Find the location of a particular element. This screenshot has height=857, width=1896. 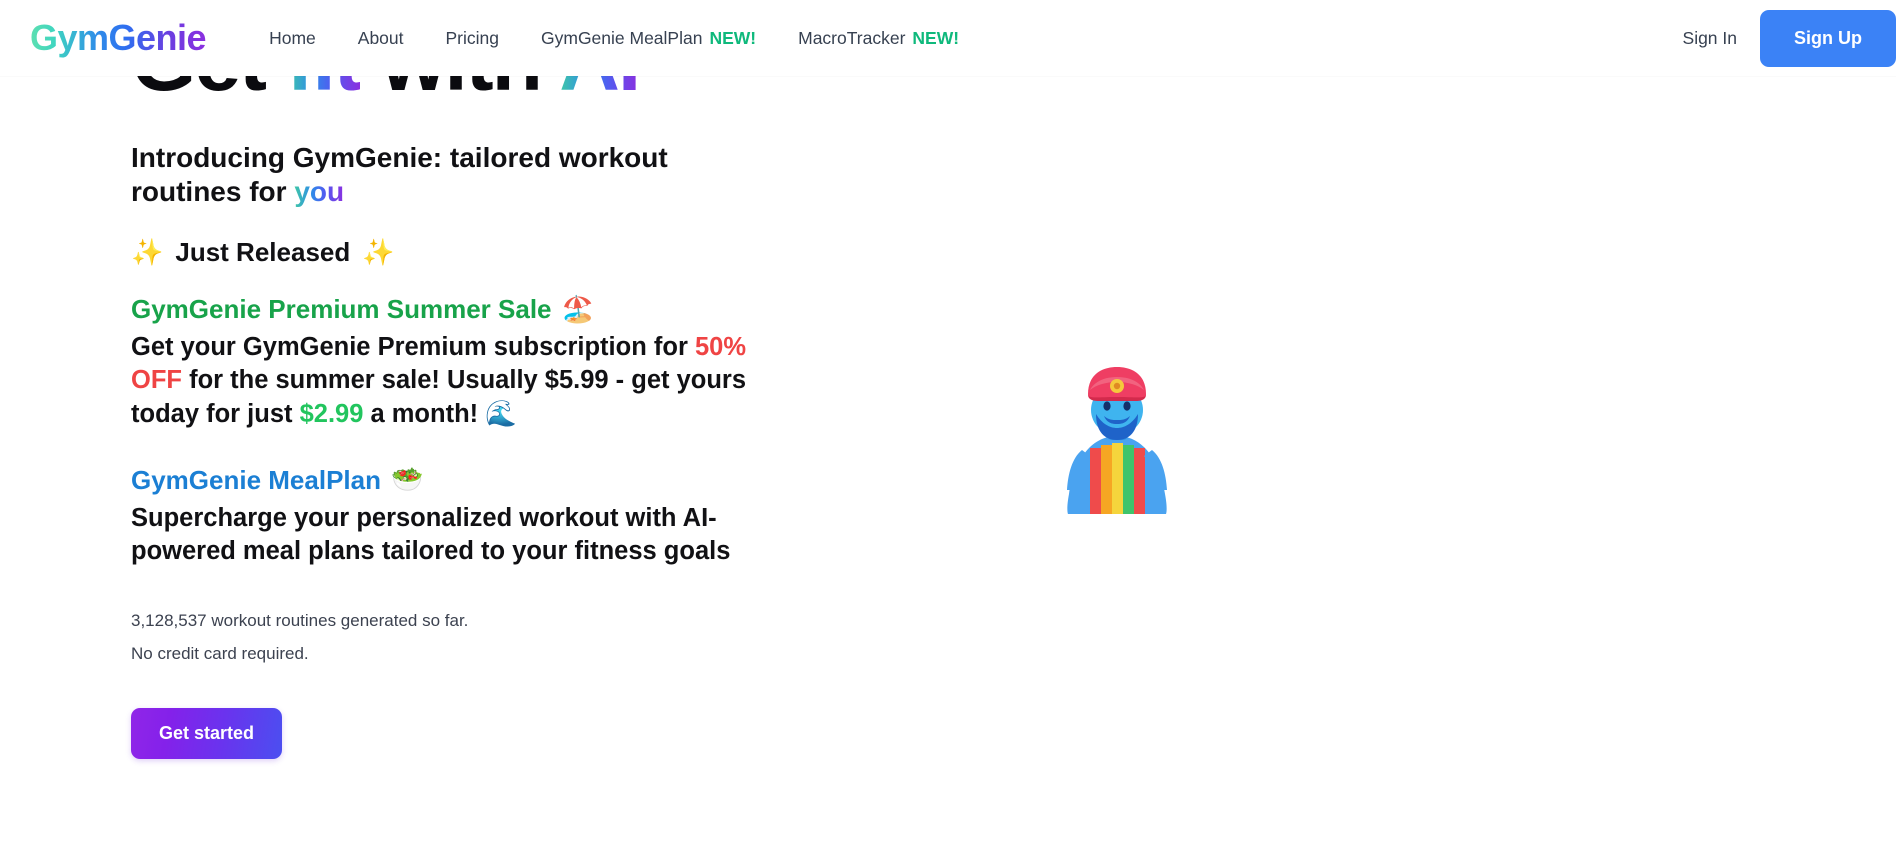

nav-item-about-label: About is located at coordinates (380, 37).